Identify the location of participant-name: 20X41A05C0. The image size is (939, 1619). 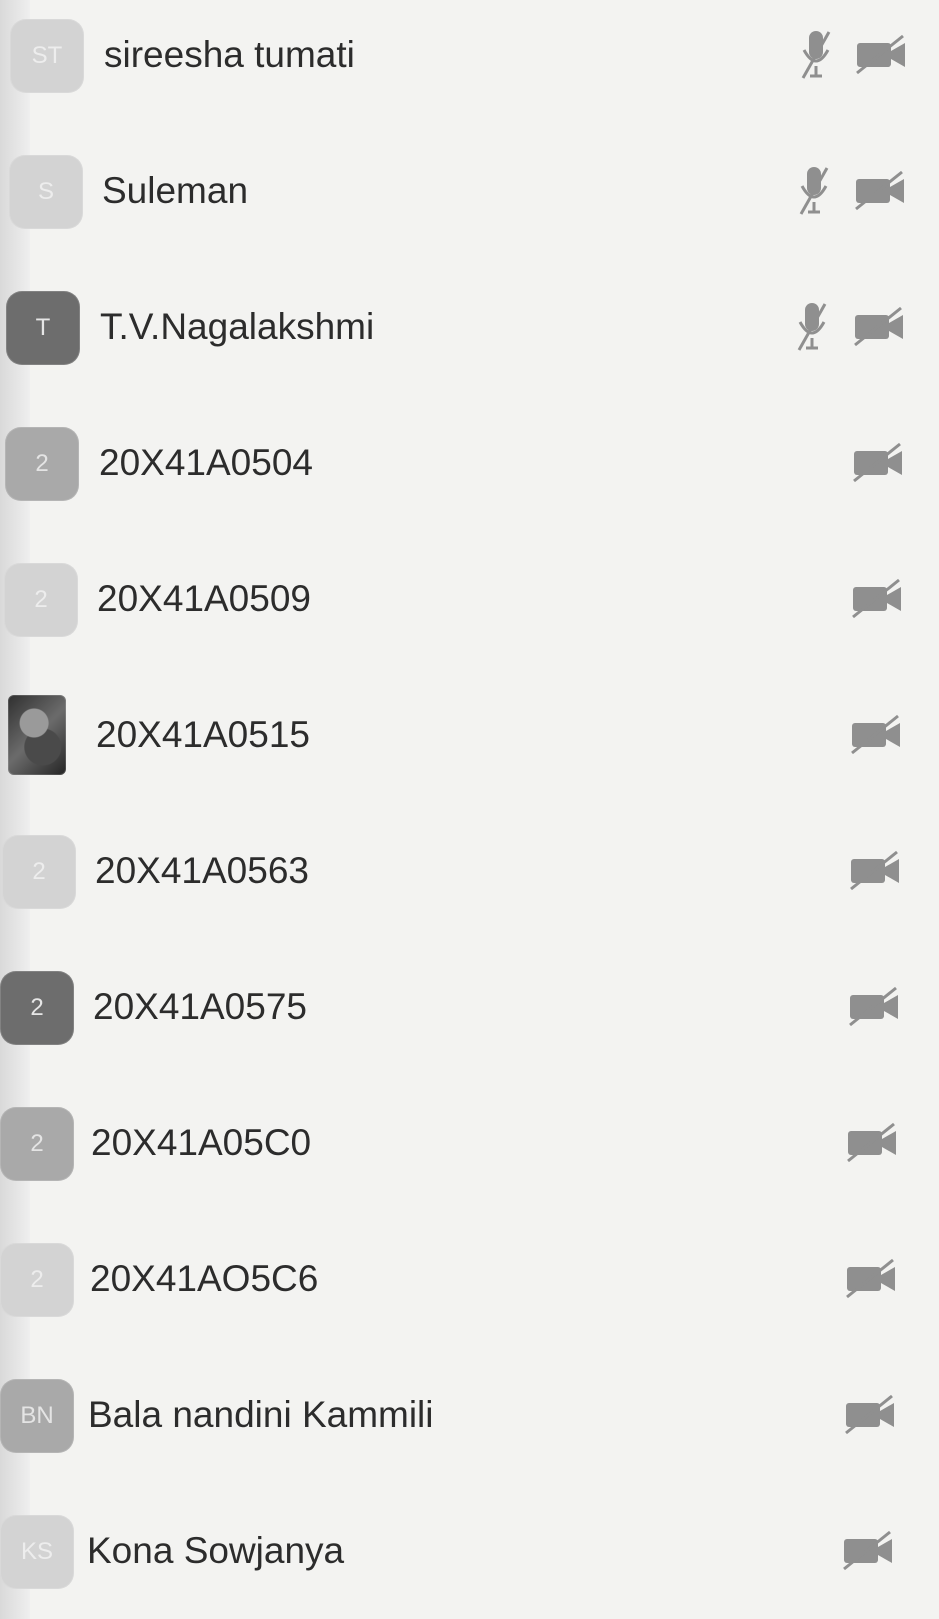
(201, 1142).